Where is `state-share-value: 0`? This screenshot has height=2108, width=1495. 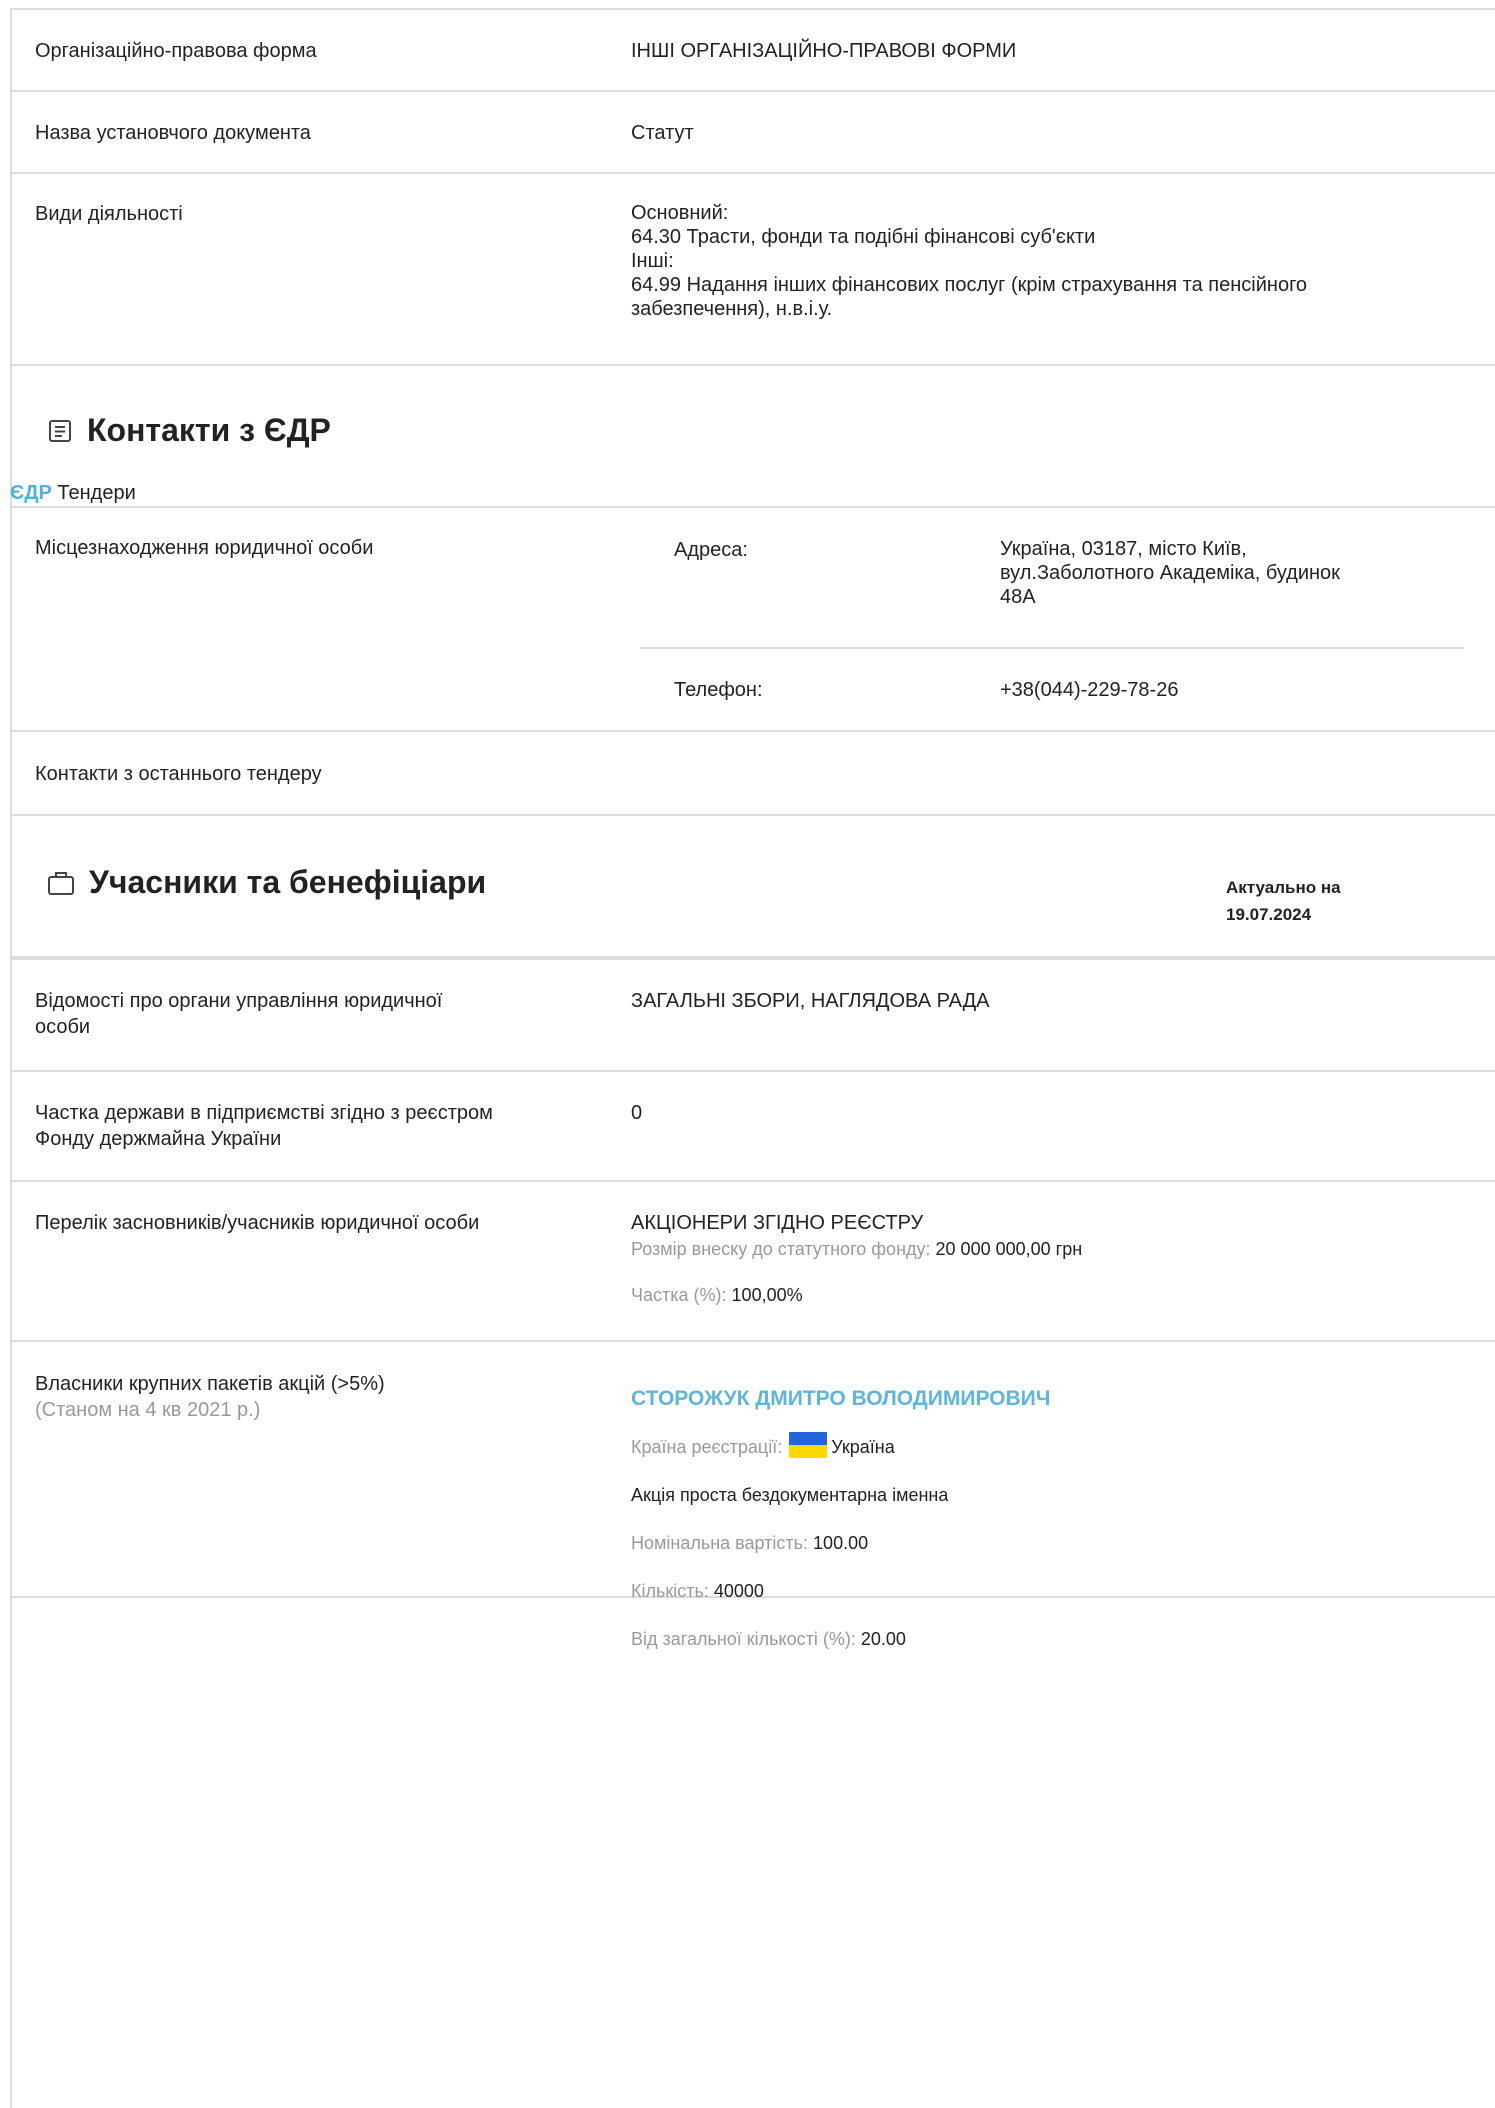 state-share-value: 0 is located at coordinates (637, 1113).